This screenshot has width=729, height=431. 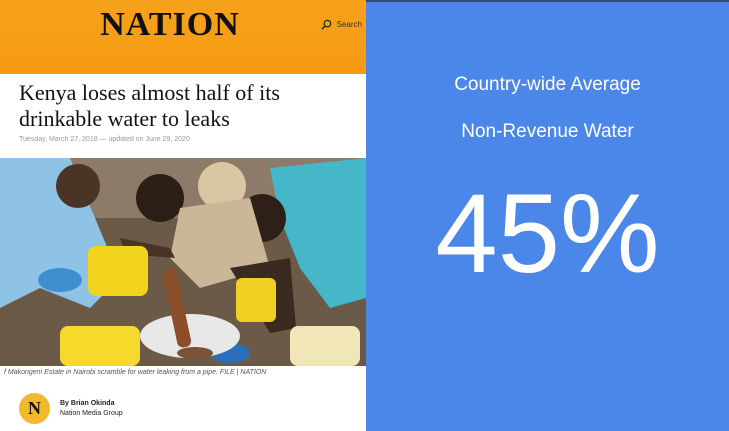 I want to click on masthead: NATION Search, so click(x=183, y=37).